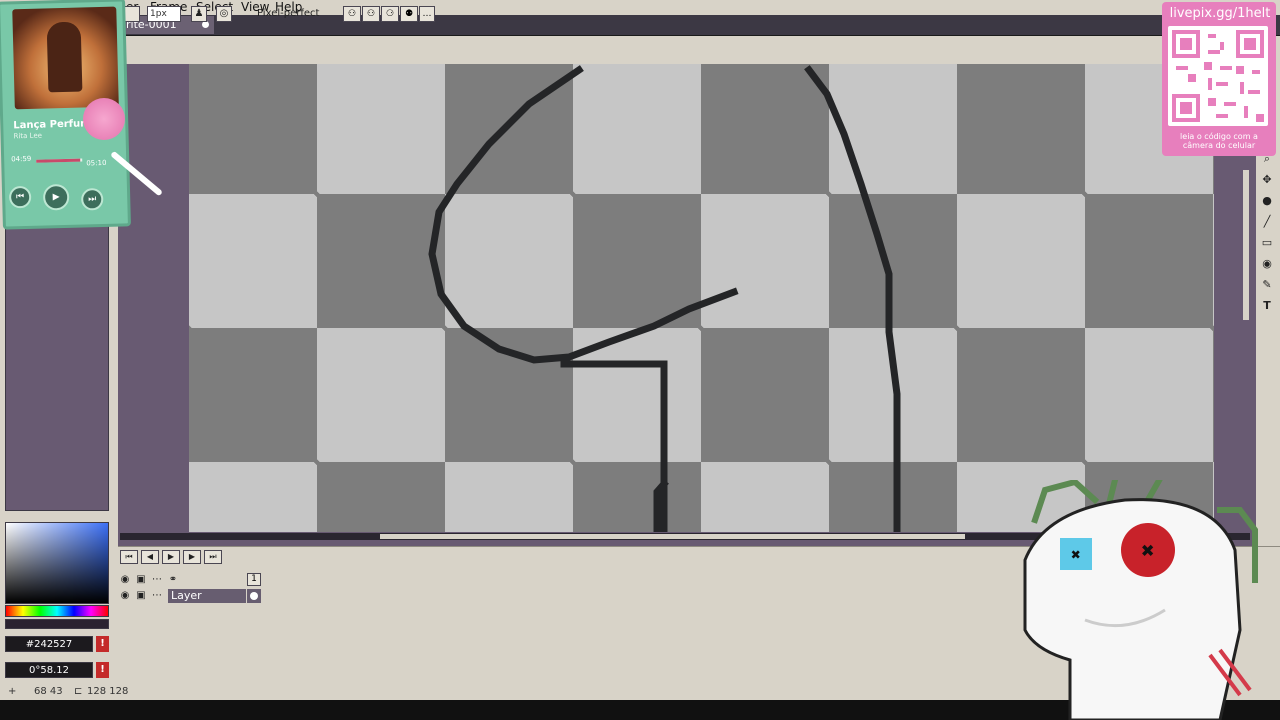 This screenshot has height=720, width=1280. What do you see at coordinates (157, 596) in the screenshot?
I see `continuous-icon: ⋯` at bounding box center [157, 596].